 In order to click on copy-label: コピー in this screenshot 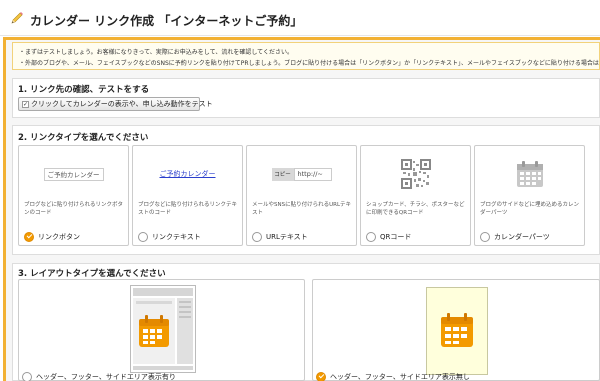, I will do `click(282, 174)`.